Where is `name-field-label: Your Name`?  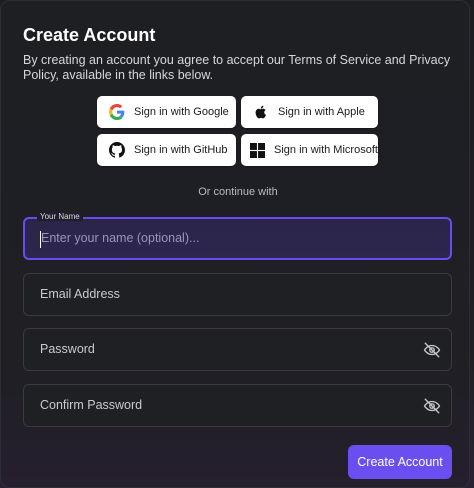 name-field-label: Your Name is located at coordinates (60, 216).